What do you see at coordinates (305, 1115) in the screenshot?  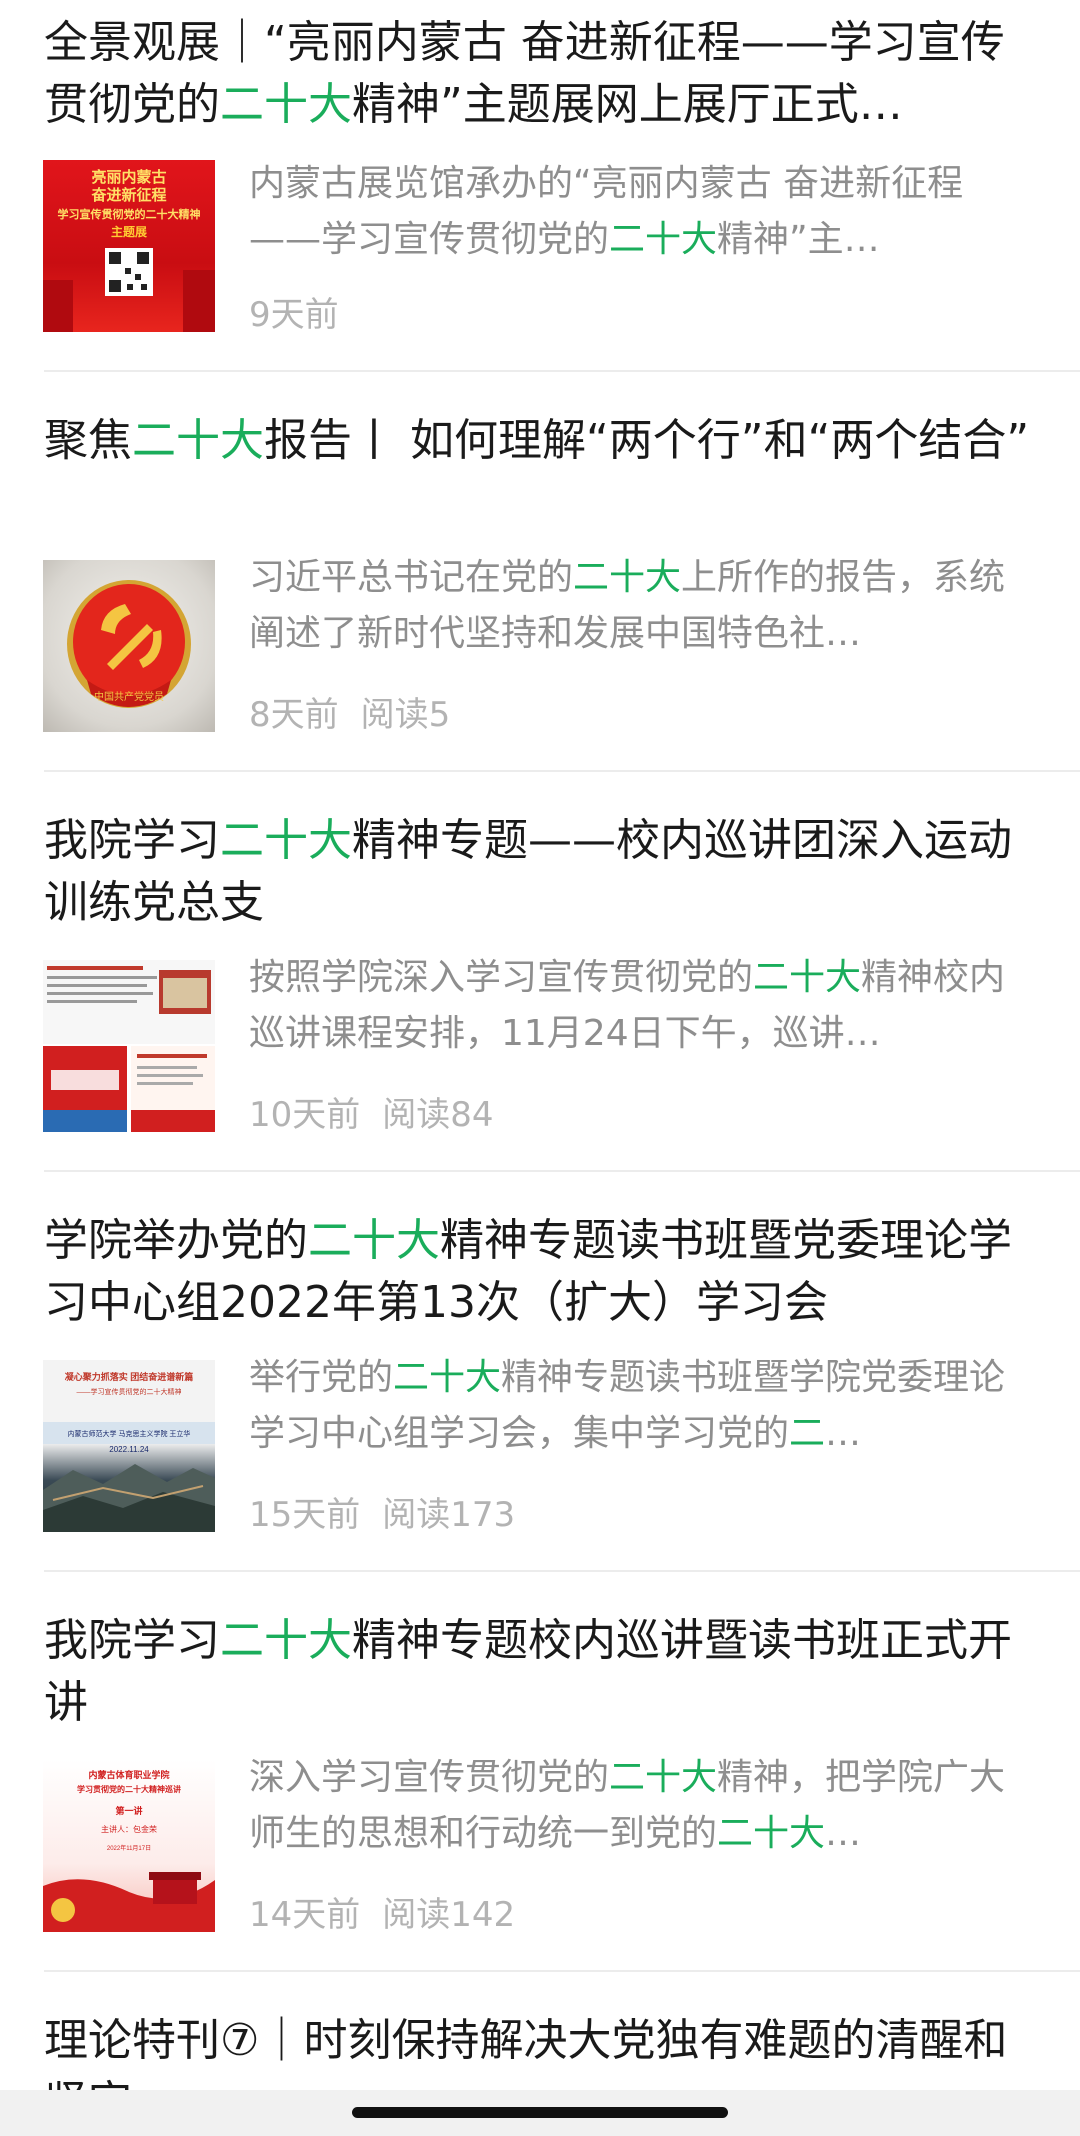 I see `publish-time: 10天前` at bounding box center [305, 1115].